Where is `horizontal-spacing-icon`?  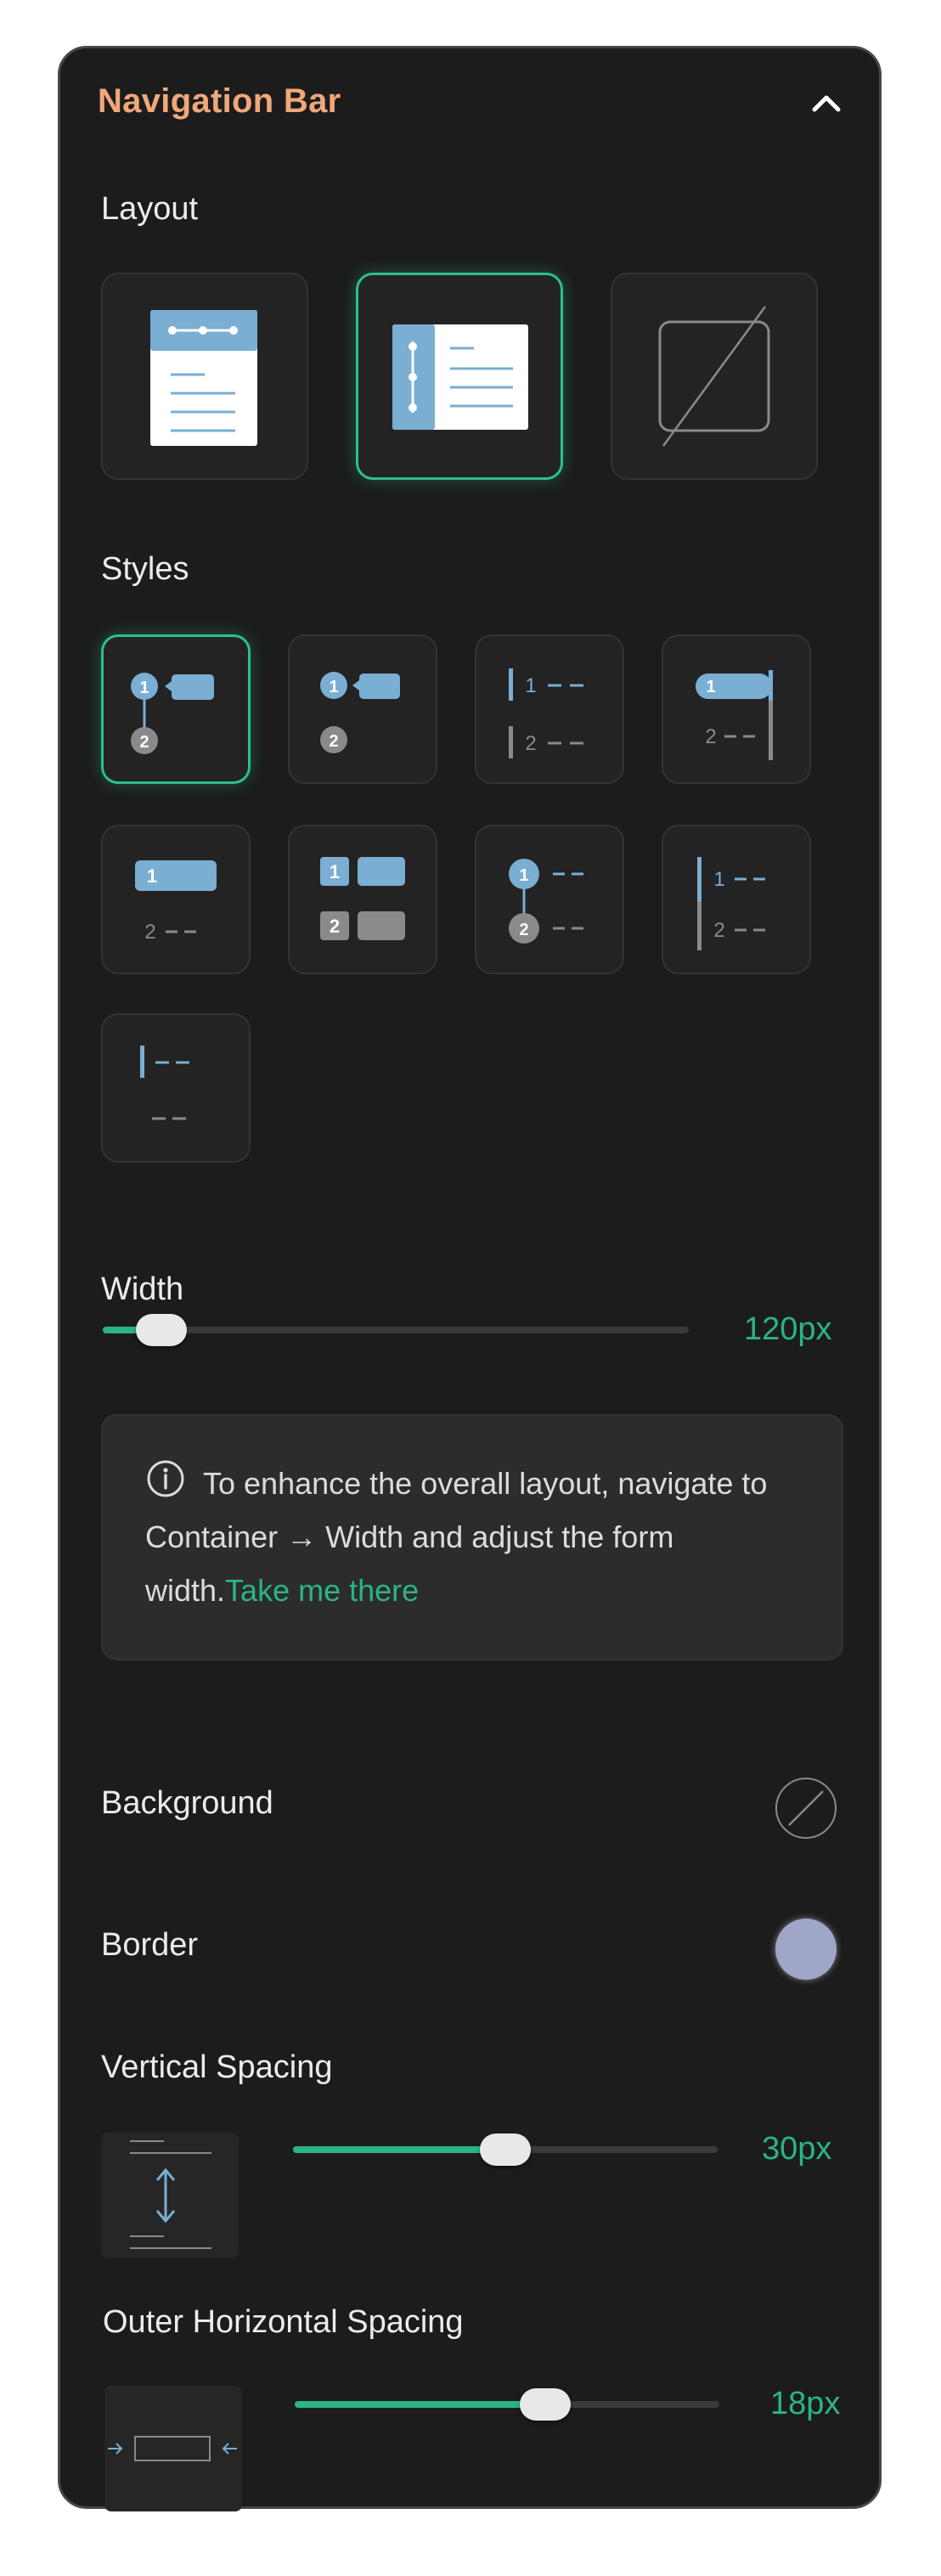
horizontal-spacing-icon is located at coordinates (172, 2448).